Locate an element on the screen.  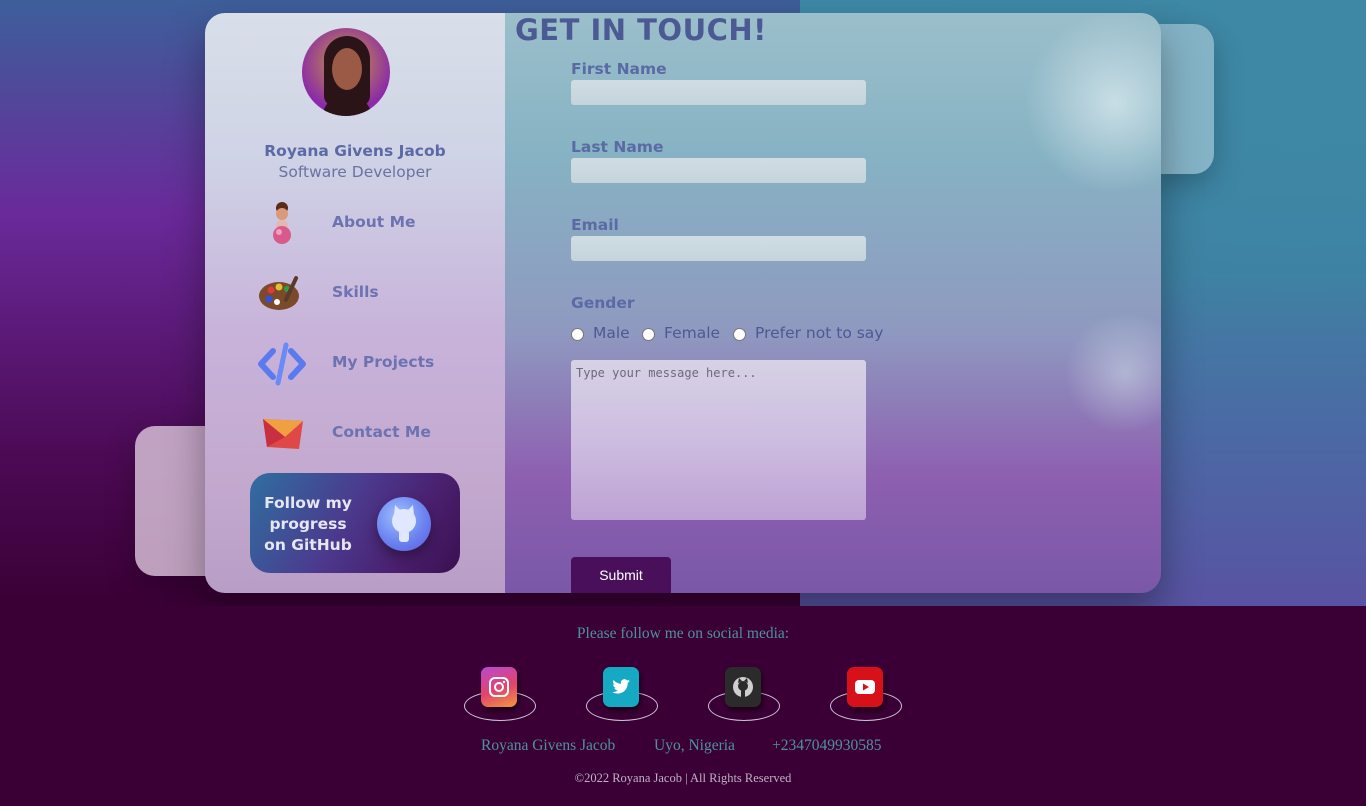
follow-text: Please follow me on social media: is located at coordinates (683, 633).